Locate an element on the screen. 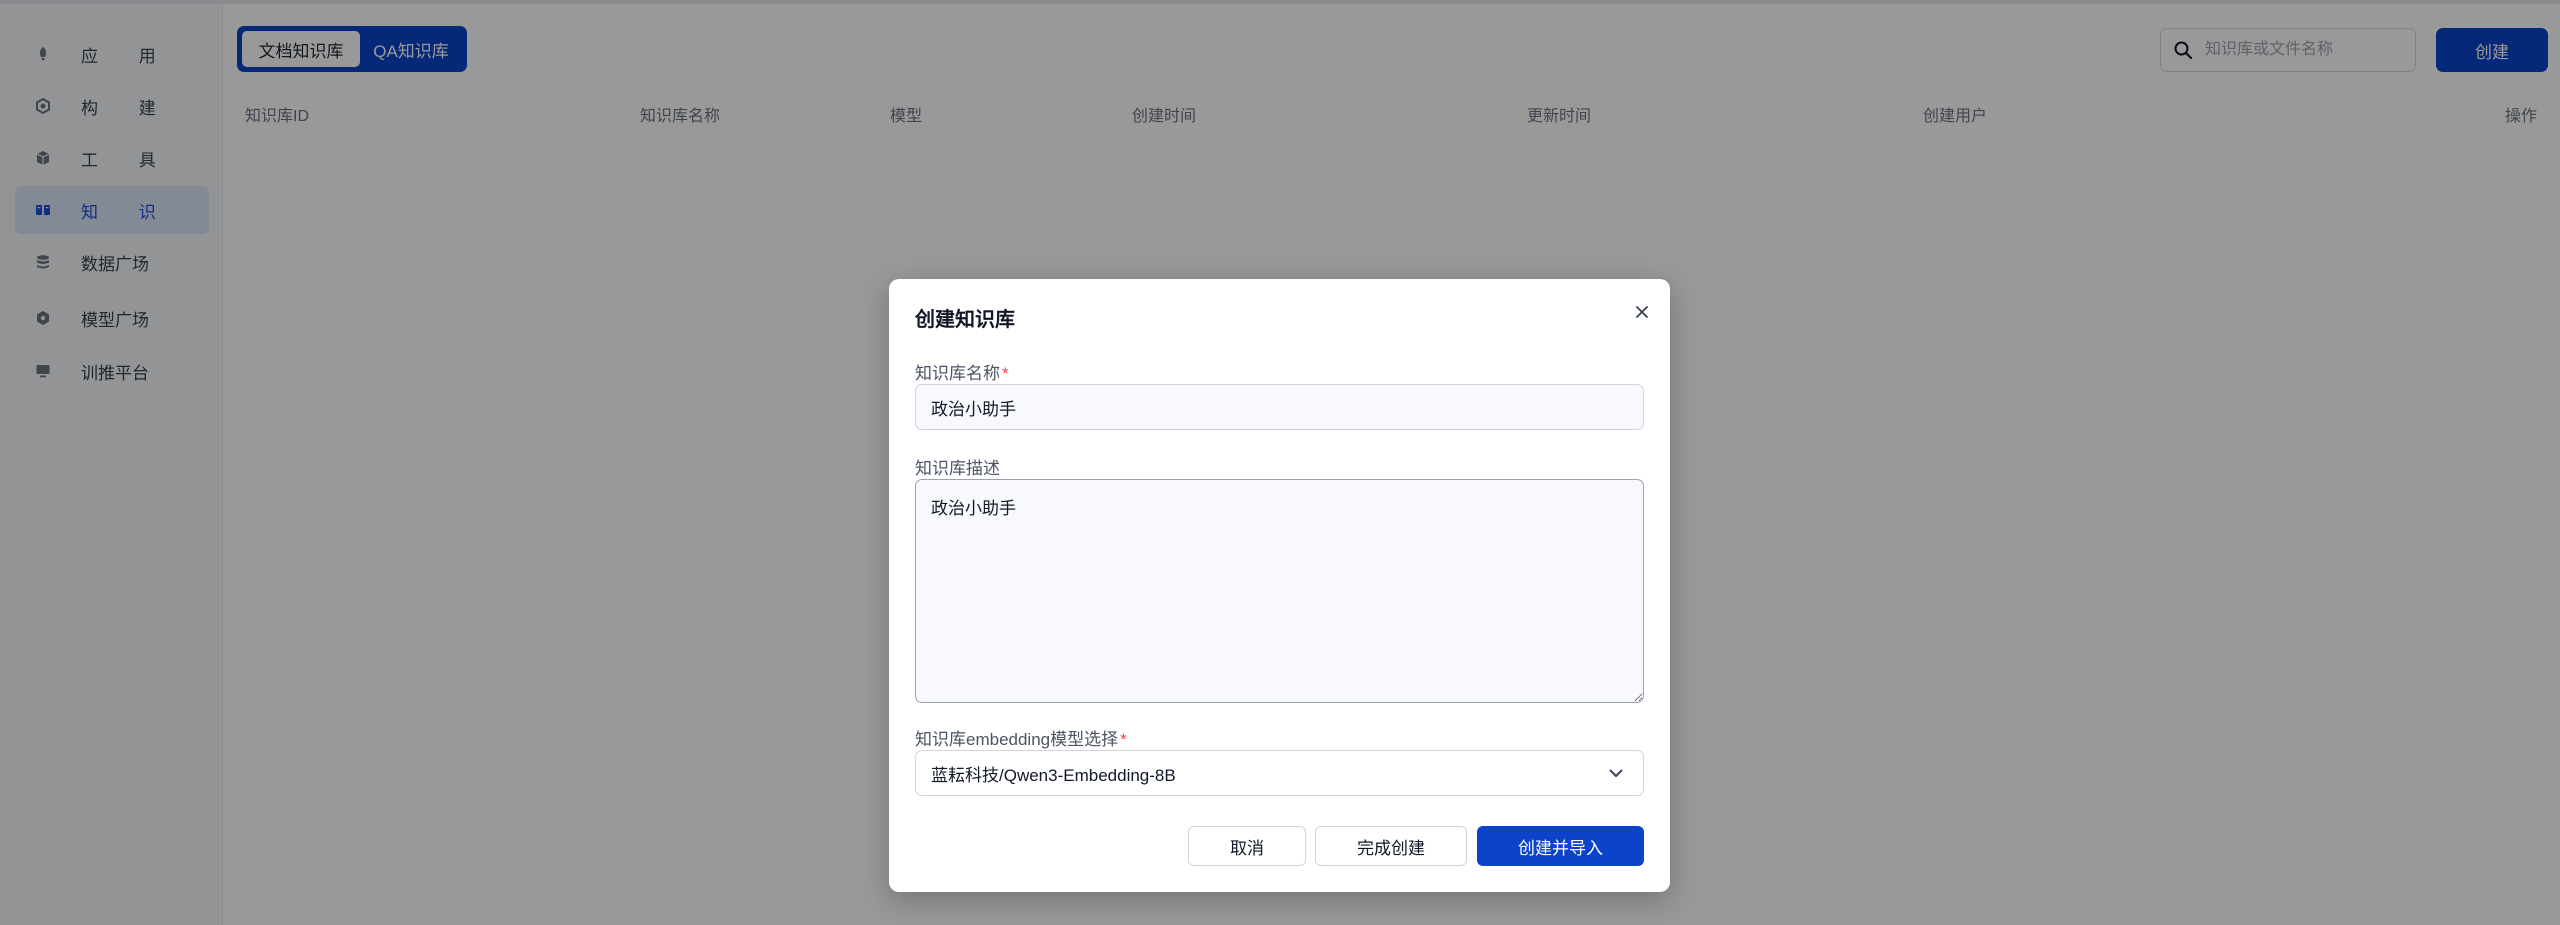 Image resolution: width=2560 pixels, height=925 pixels. finish-create-button: 完成创建 is located at coordinates (1391, 846).